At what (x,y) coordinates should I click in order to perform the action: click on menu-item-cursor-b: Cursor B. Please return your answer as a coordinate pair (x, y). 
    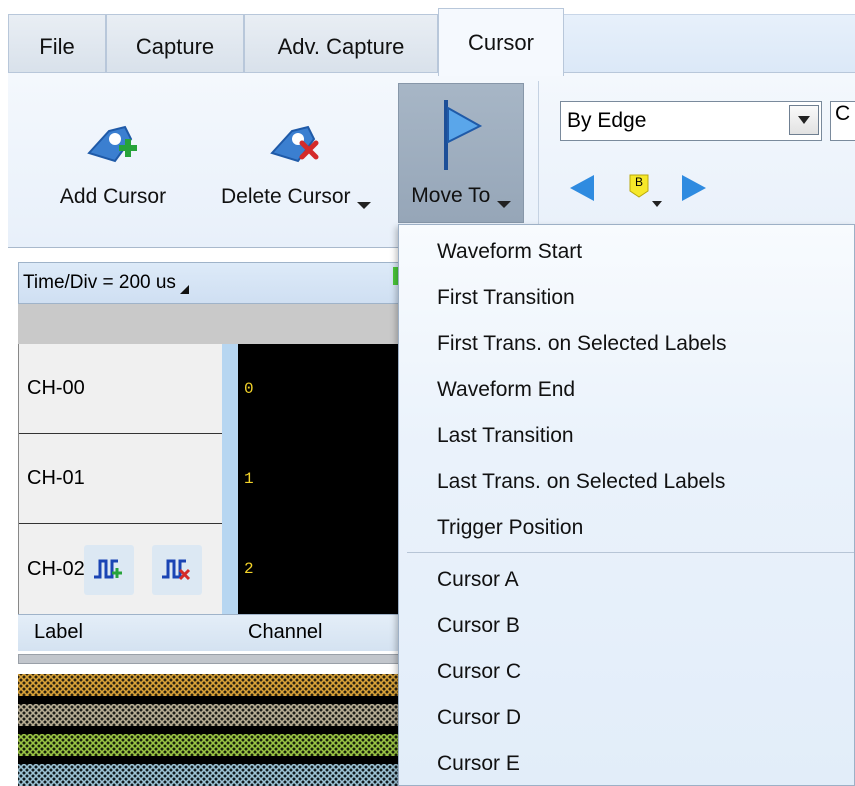
    Looking at the image, I should click on (478, 626).